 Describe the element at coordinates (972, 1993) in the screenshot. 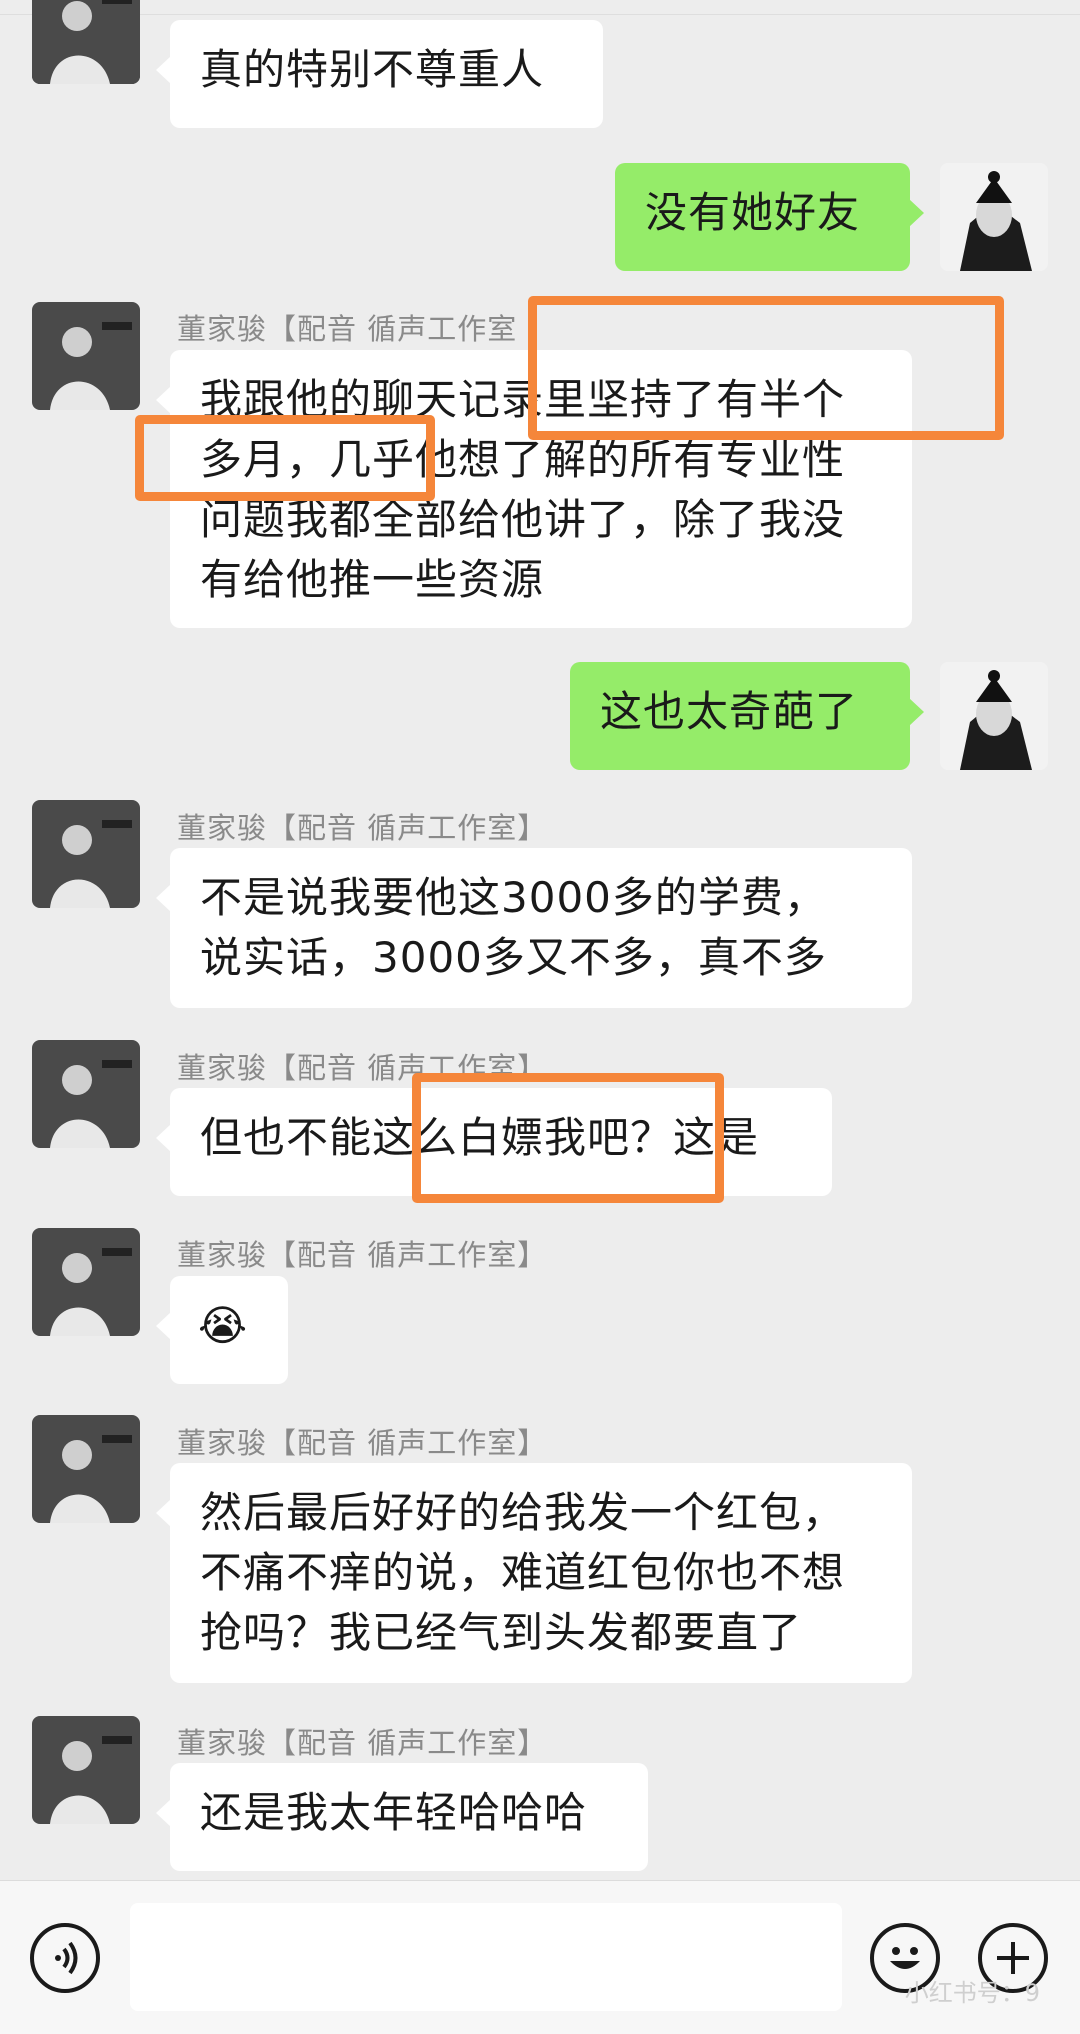

I see `watermark: 小红书号：9` at that location.